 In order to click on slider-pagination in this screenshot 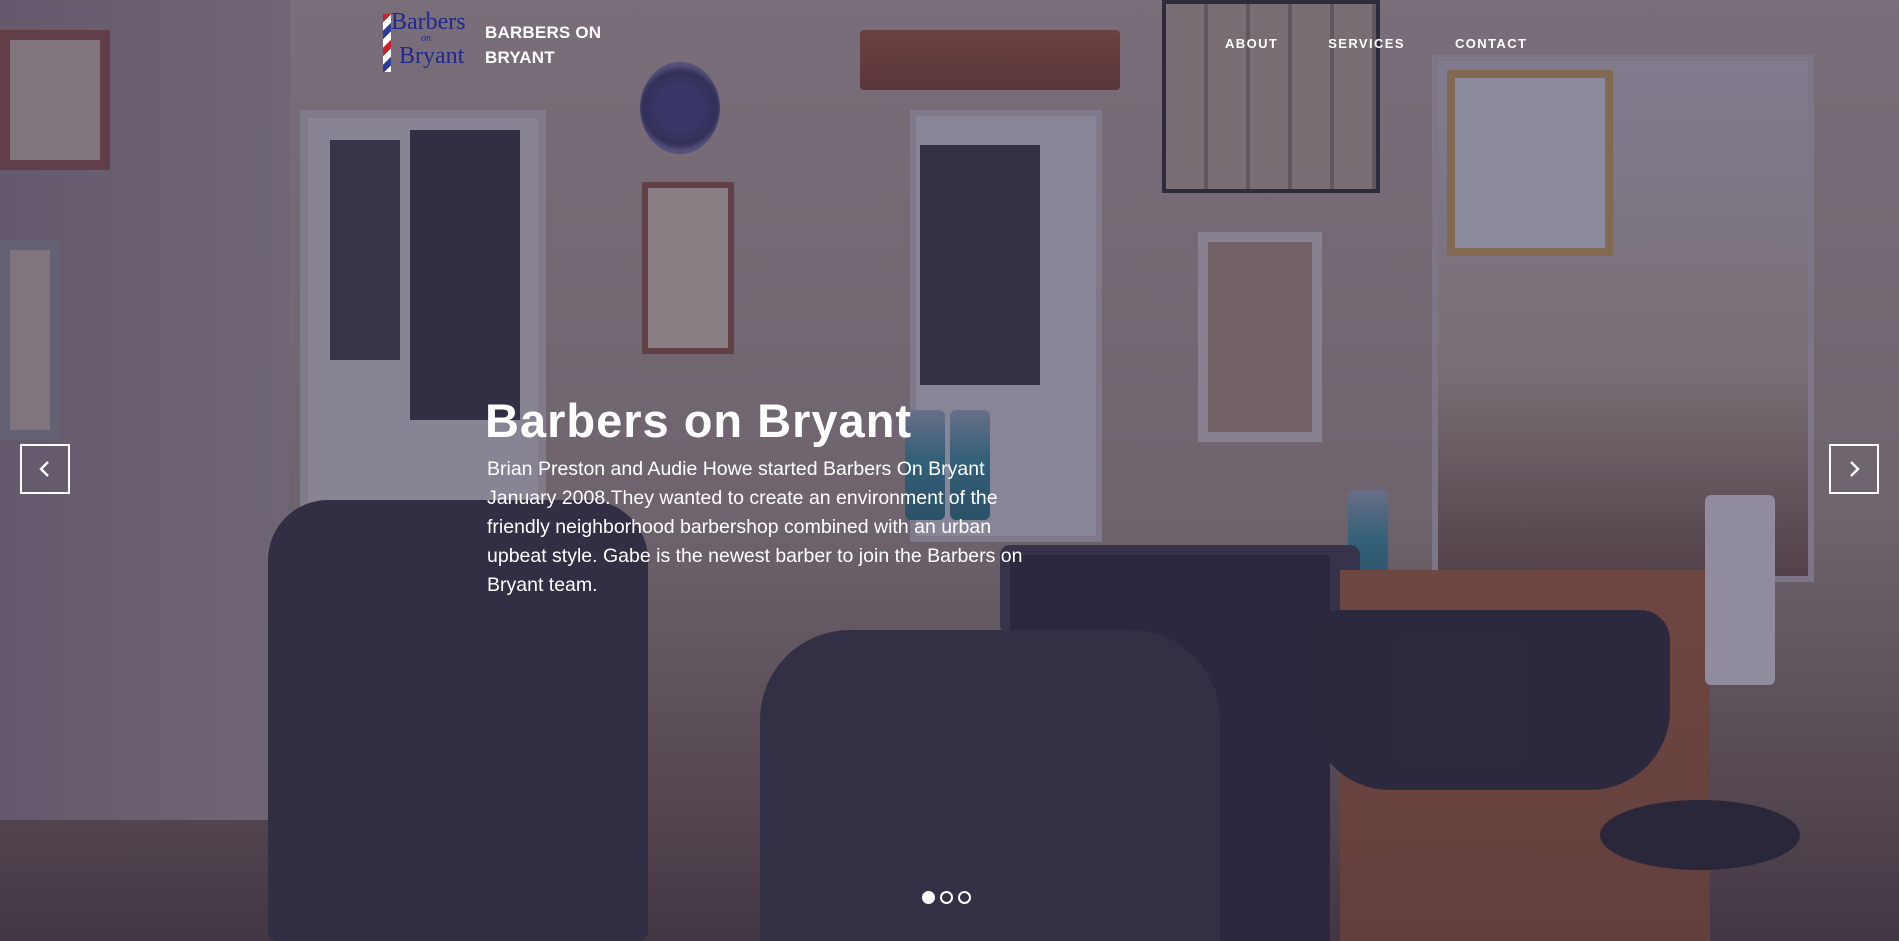, I will do `click(946, 897)`.